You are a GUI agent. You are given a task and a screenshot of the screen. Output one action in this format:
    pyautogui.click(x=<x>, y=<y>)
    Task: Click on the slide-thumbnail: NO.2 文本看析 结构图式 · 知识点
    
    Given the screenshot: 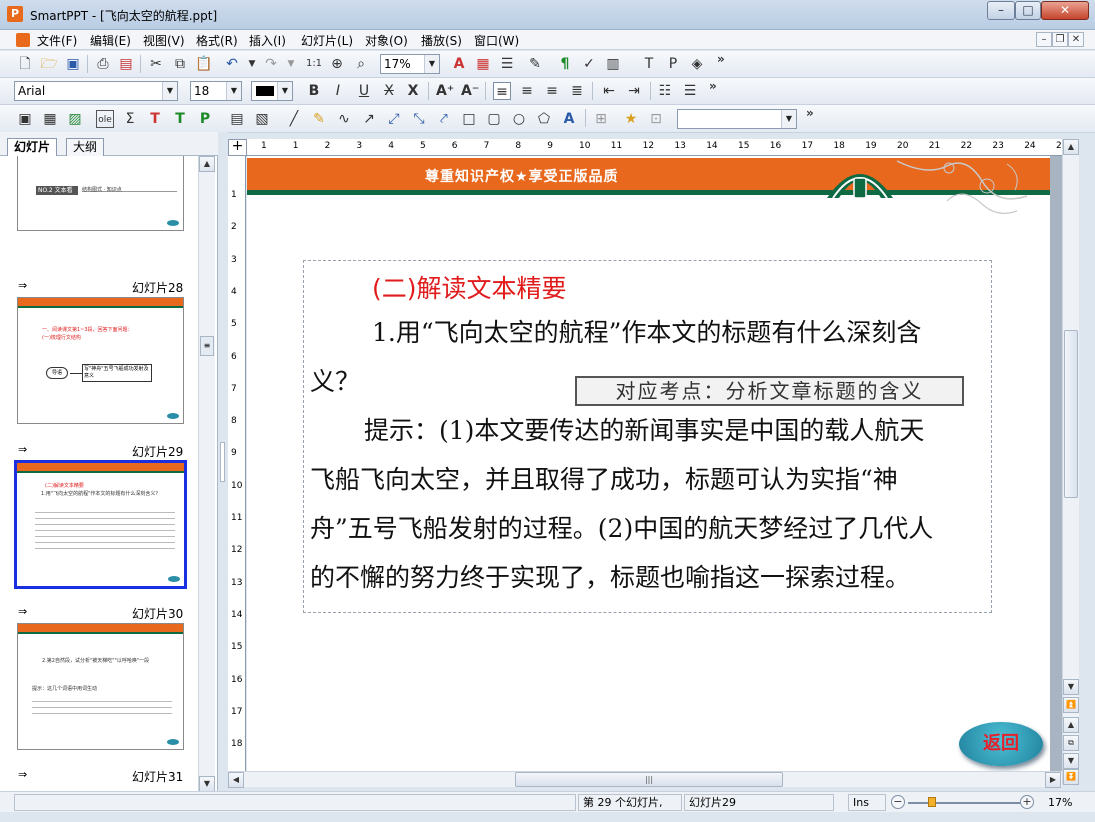 What is the action you would take?
    pyautogui.click(x=100, y=193)
    